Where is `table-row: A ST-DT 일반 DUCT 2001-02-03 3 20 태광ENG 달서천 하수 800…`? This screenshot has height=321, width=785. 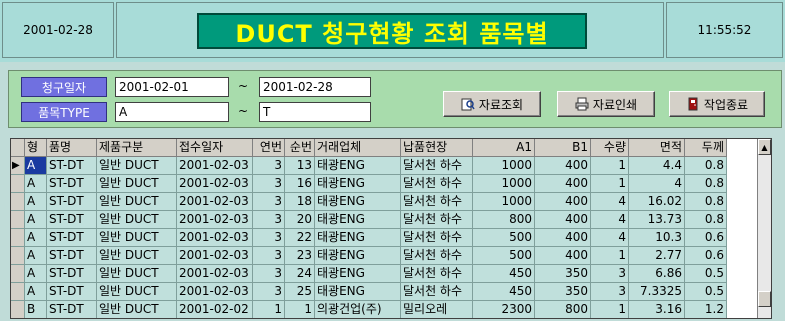
table-row: A ST-DT 일반 DUCT 2001-02-03 3 20 태광ENG 달서천 하수 800… is located at coordinates (384, 220).